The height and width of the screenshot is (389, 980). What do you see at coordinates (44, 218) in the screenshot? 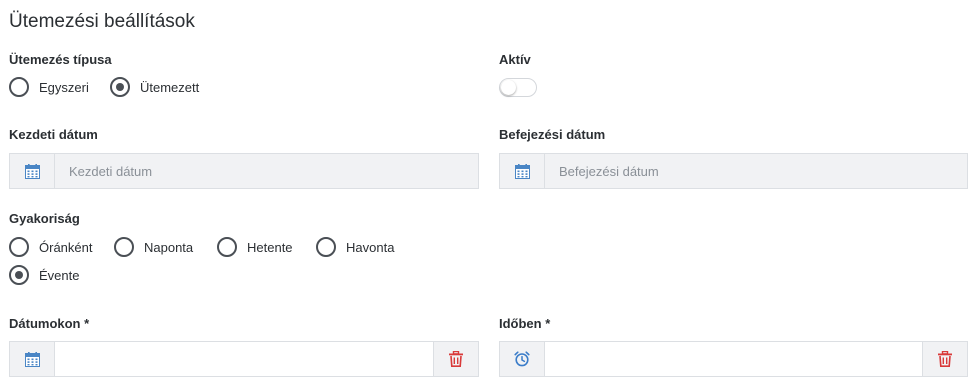
I see `frequency-label: Gyakoriság` at bounding box center [44, 218].